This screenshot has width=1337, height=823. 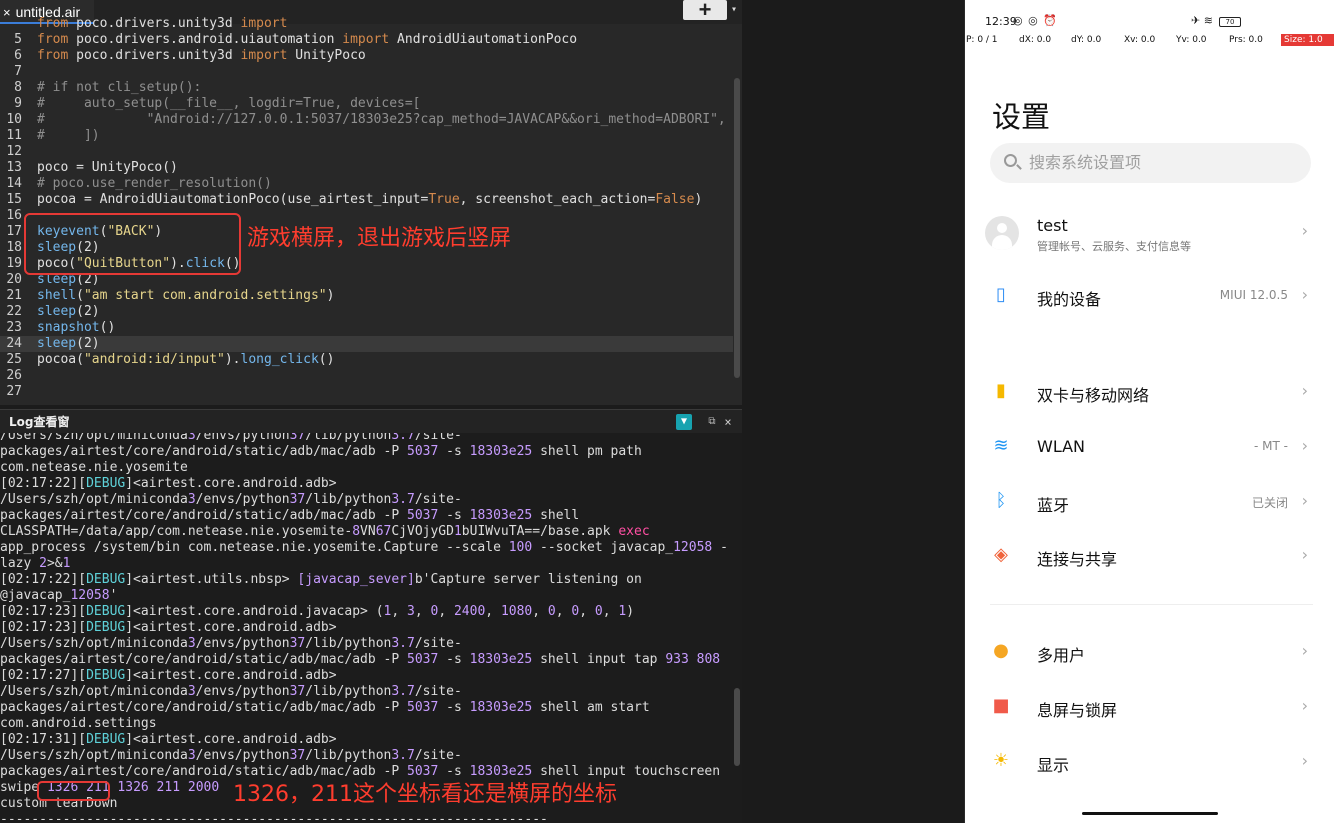 I want to click on lock-screen-icon: ■, so click(x=1001, y=705).